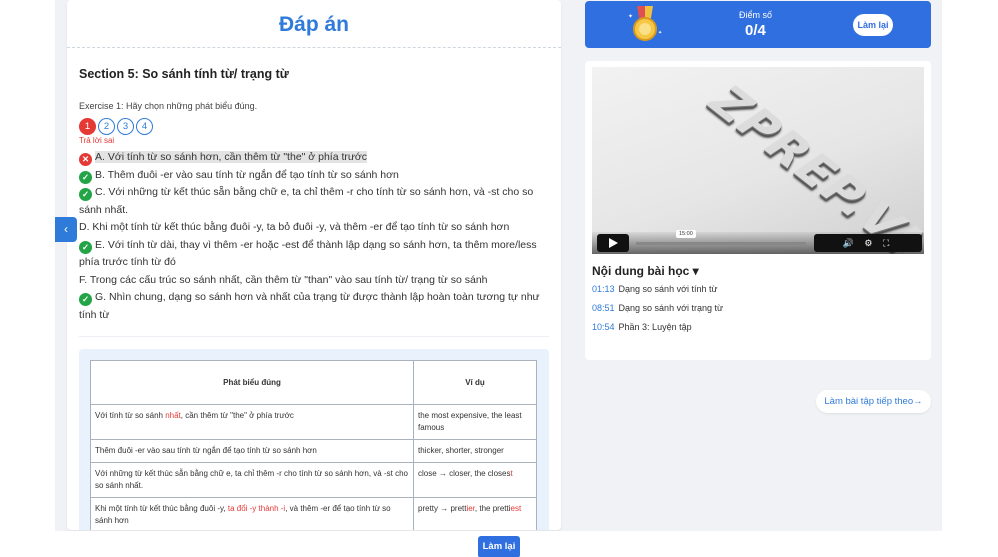  What do you see at coordinates (184, 74) in the screenshot?
I see `section-title: Section 5: So sánh tính từ/ trạng từ` at bounding box center [184, 74].